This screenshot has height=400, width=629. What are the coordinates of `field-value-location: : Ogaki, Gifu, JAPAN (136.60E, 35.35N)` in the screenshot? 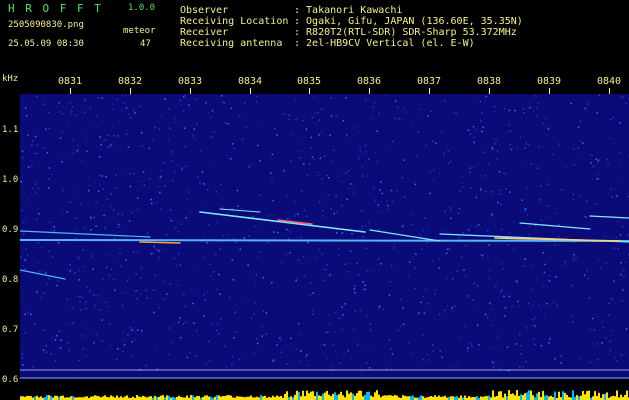 It's located at (408, 21).